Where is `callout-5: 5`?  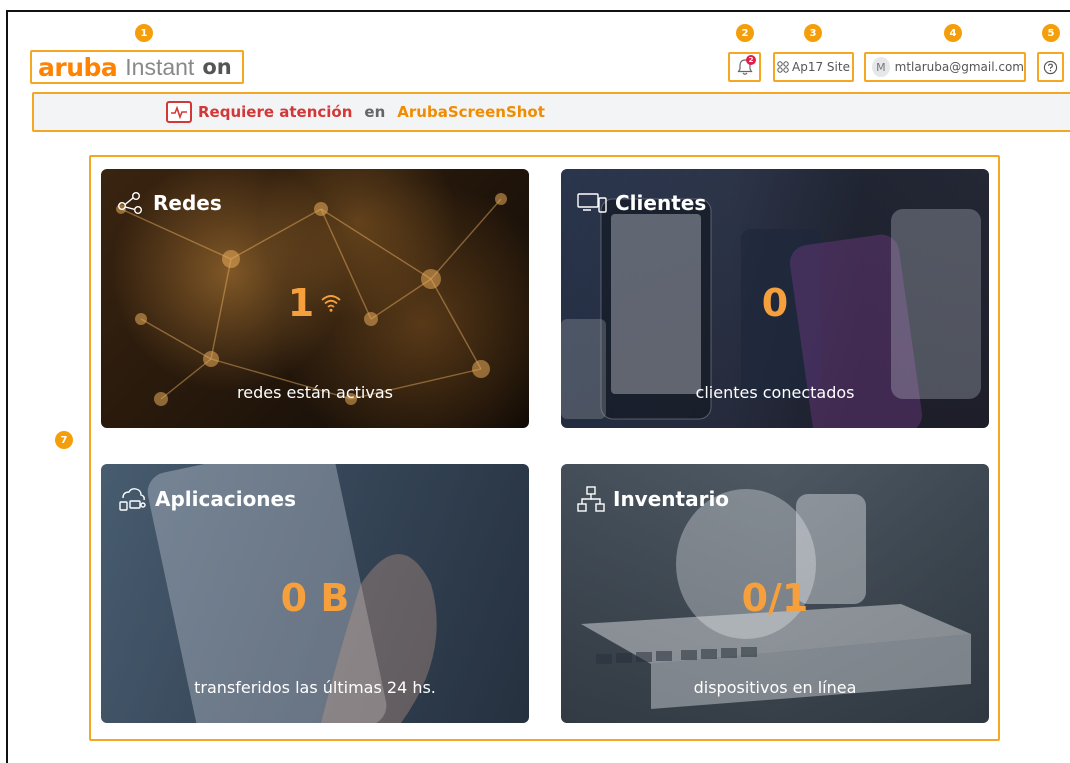 callout-5: 5 is located at coordinates (1051, 33).